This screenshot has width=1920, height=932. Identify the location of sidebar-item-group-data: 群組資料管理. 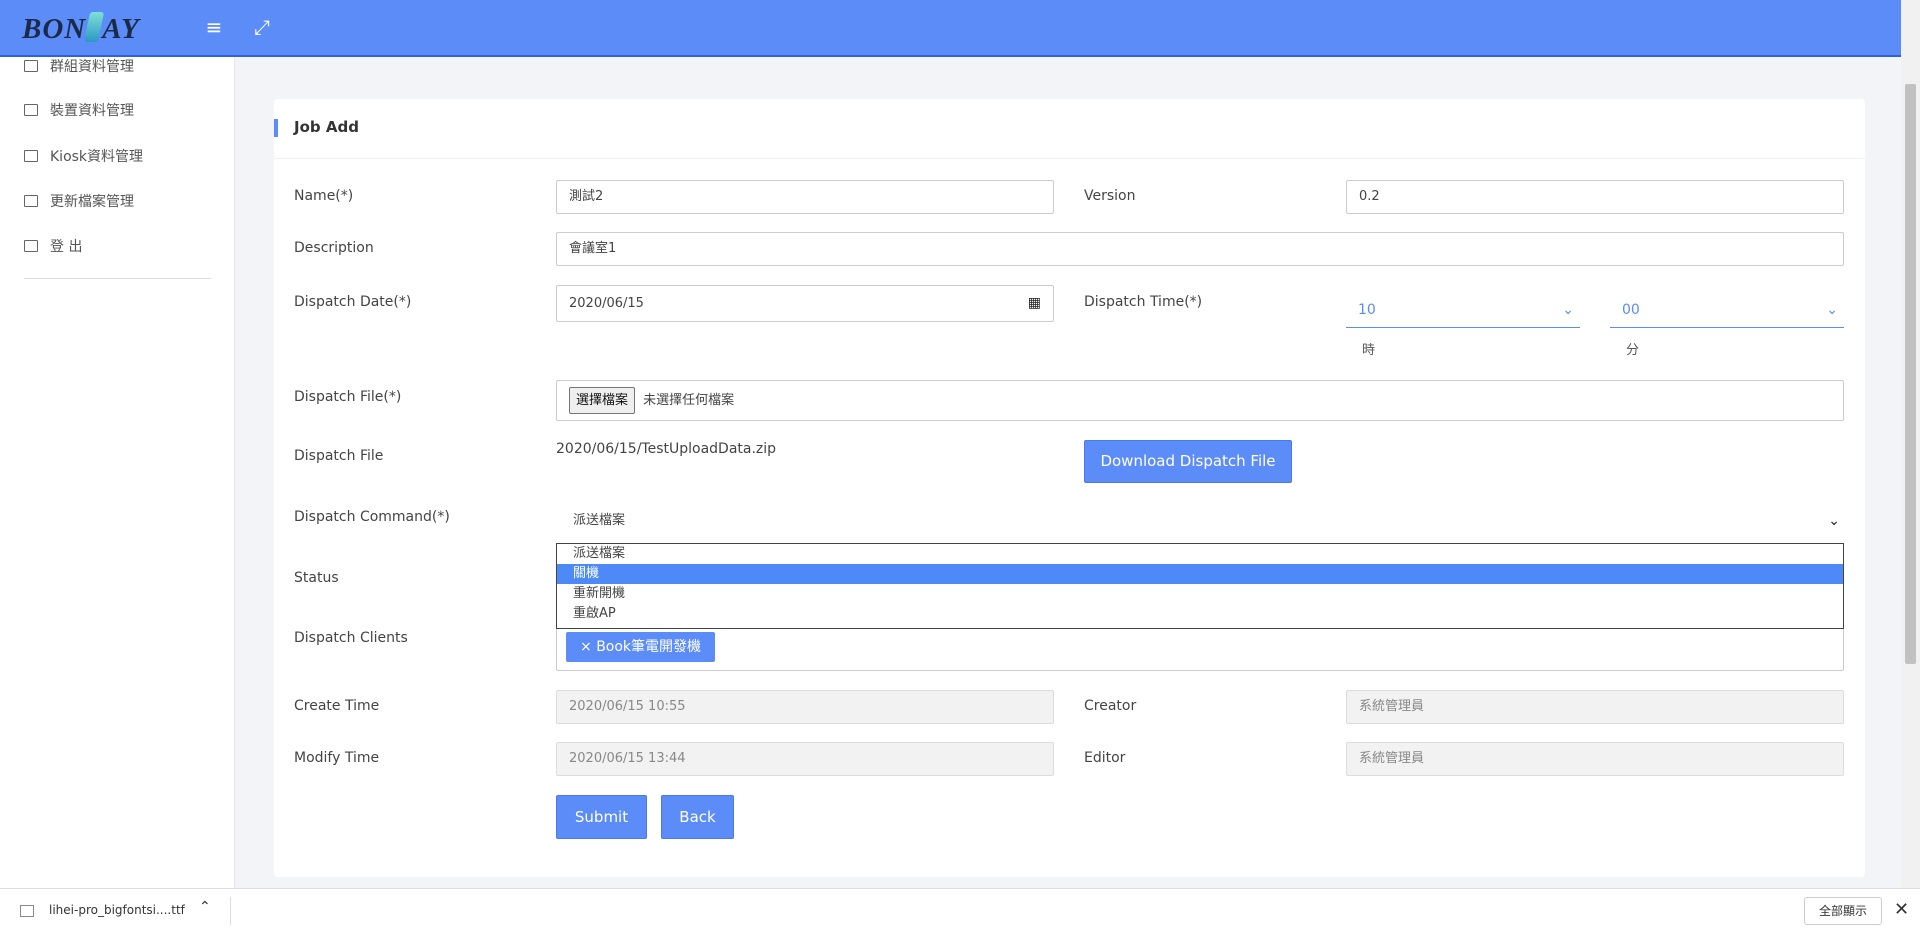
(79, 66).